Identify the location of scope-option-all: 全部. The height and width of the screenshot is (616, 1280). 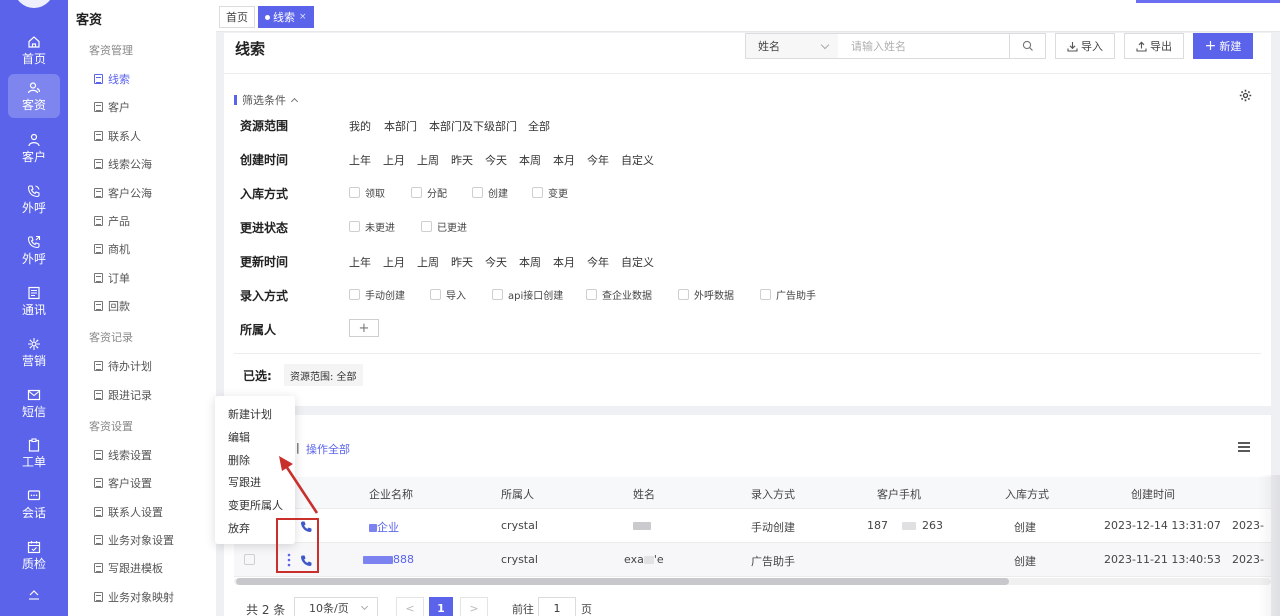
(539, 126).